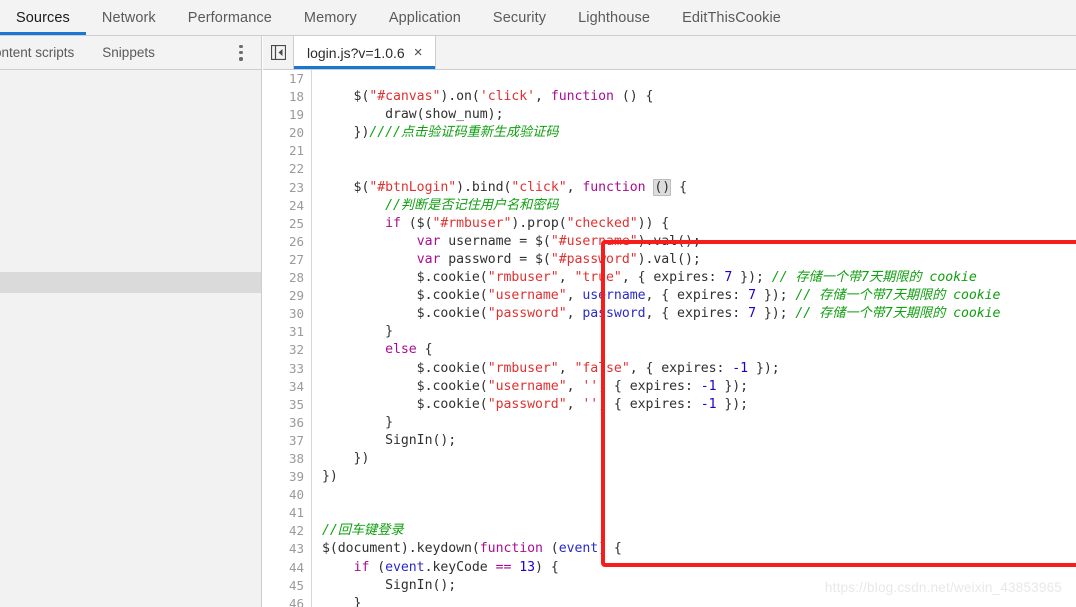 This screenshot has width=1076, height=607. I want to click on code-line: 45 SignIn();, so click(669, 585).